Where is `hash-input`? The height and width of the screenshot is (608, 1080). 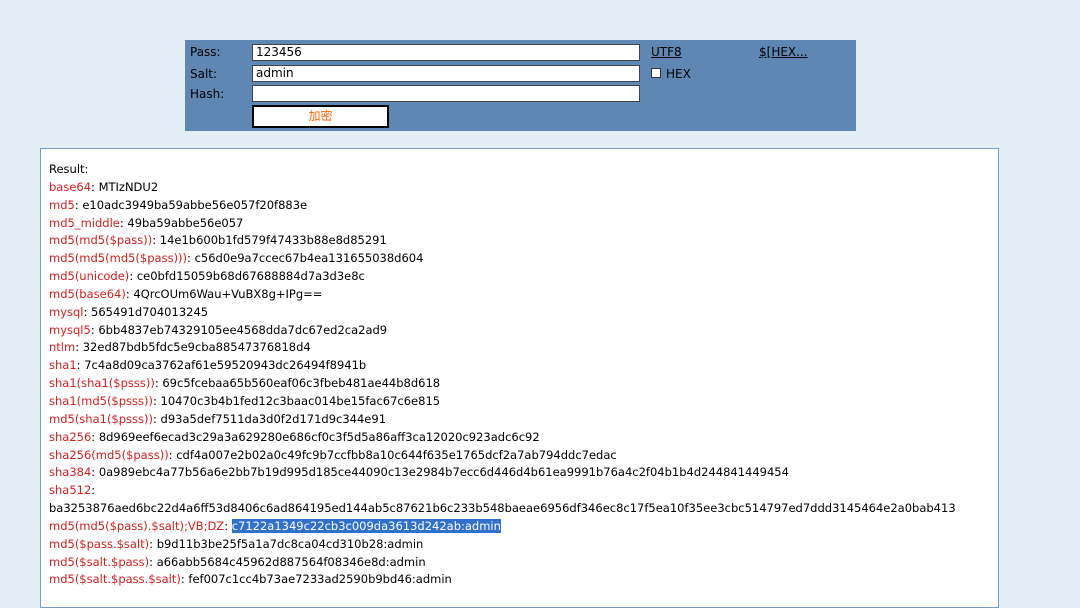 hash-input is located at coordinates (446, 93).